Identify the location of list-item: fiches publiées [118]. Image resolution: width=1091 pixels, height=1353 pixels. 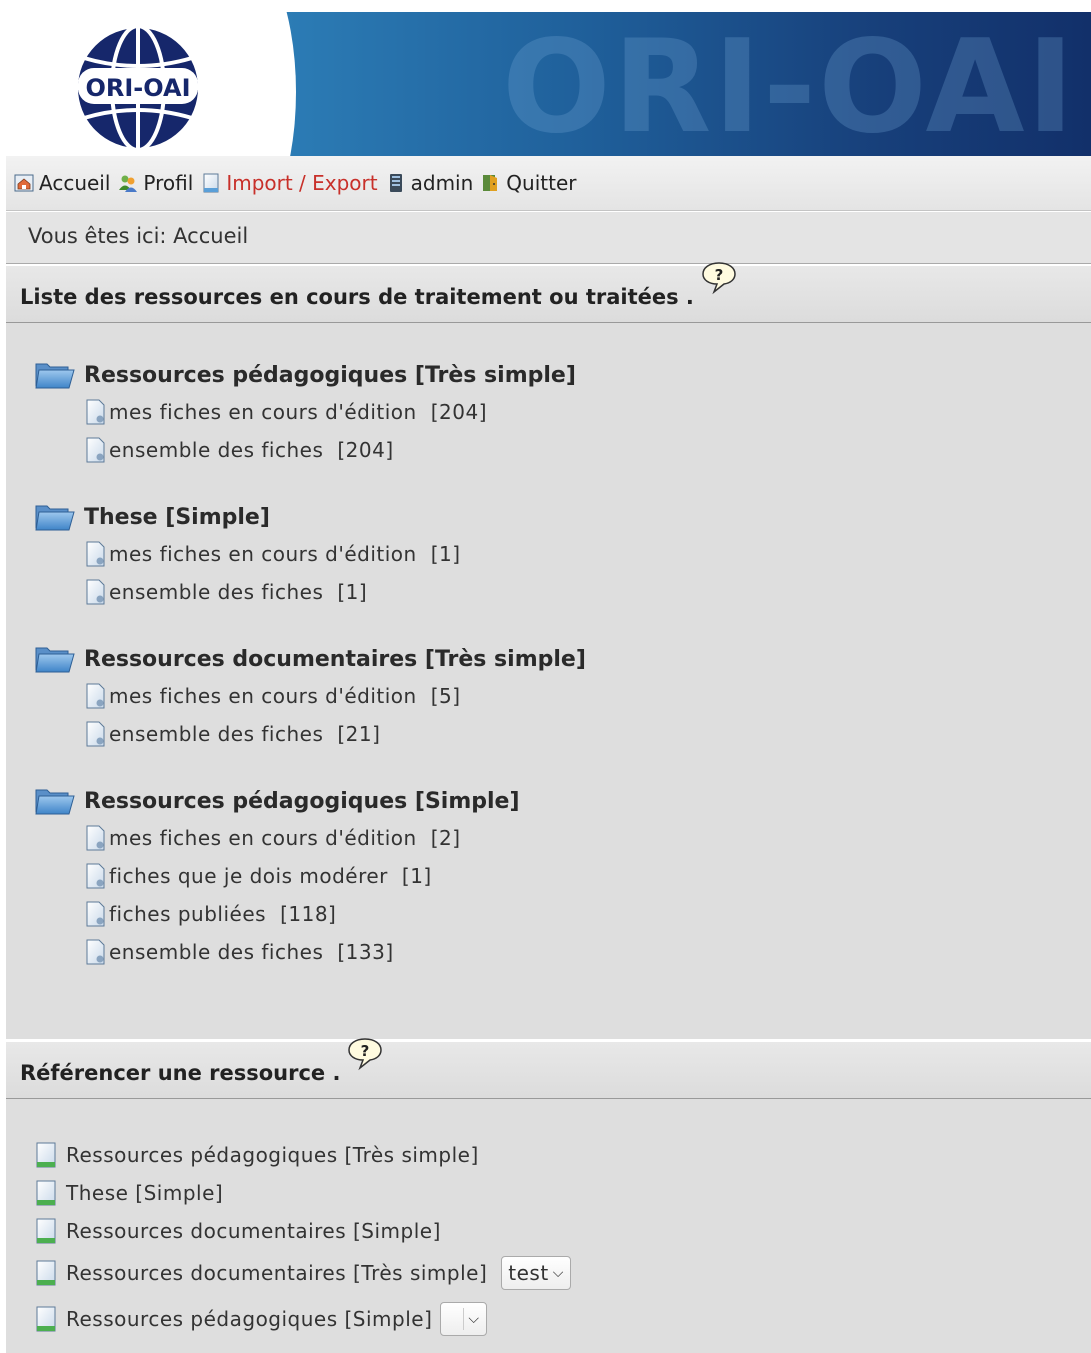
(302, 914).